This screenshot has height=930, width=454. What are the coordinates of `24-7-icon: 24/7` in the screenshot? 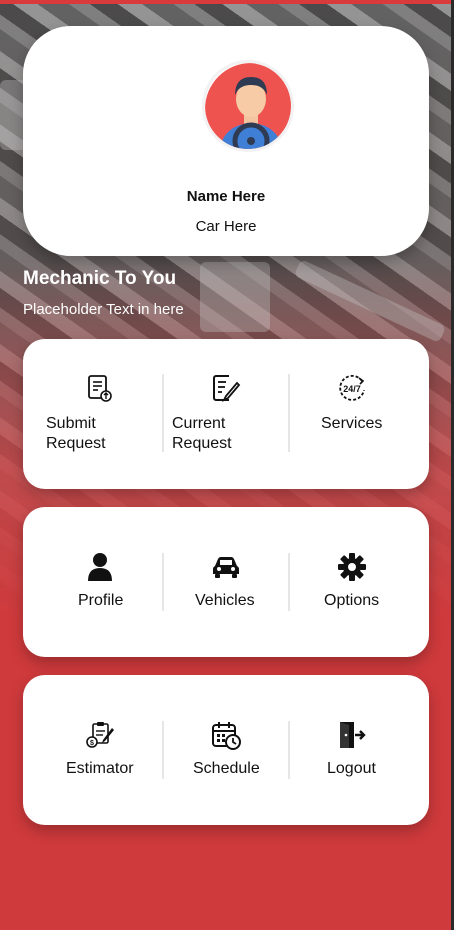 It's located at (352, 388).